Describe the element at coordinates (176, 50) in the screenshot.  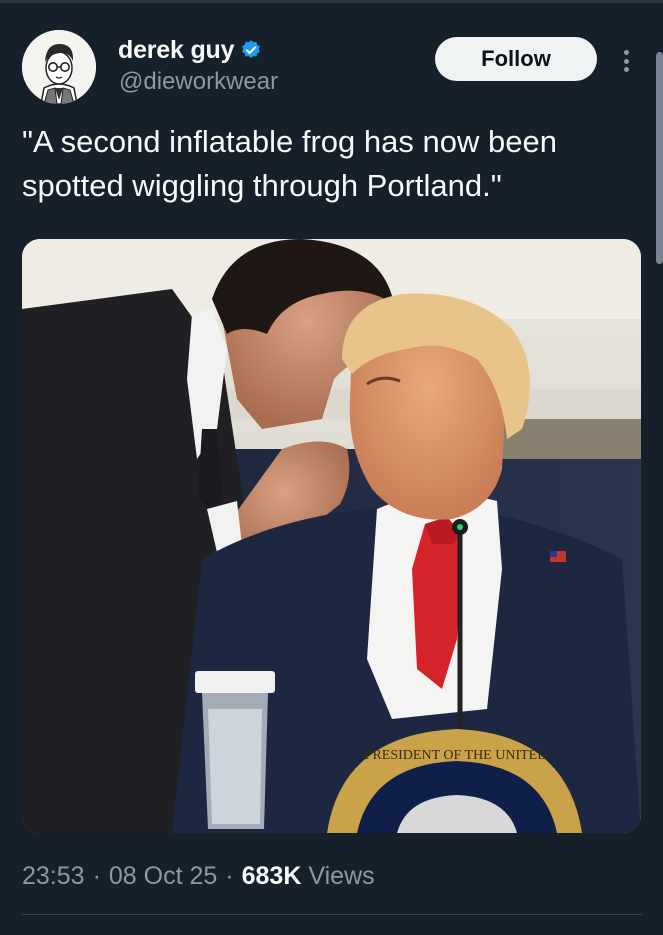
I see `display-name: derek guy` at that location.